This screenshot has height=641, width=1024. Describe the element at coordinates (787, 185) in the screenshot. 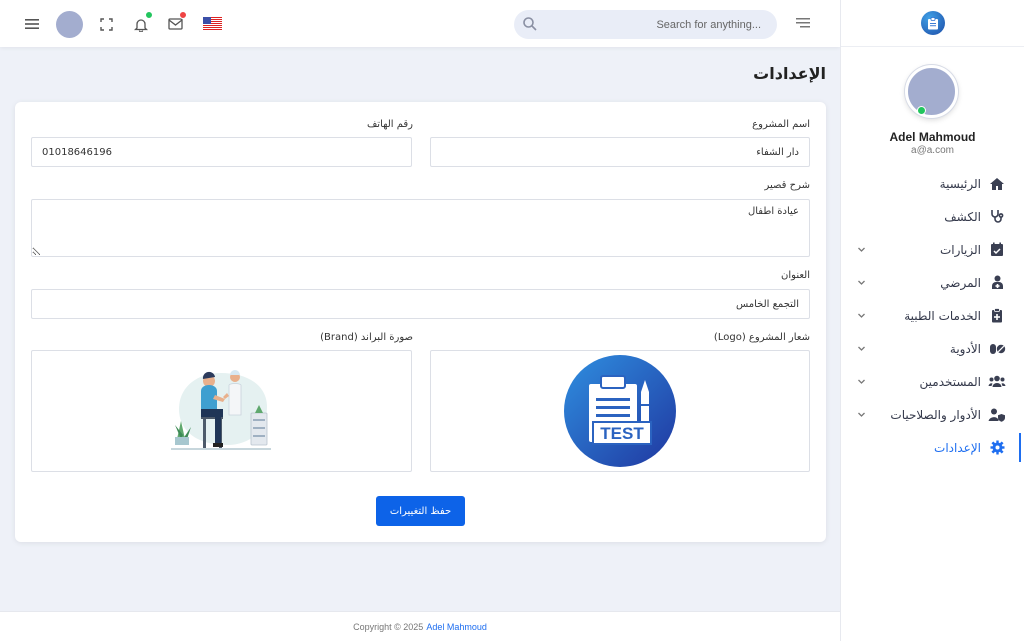

I see `description-label: شرح قصير` at that location.